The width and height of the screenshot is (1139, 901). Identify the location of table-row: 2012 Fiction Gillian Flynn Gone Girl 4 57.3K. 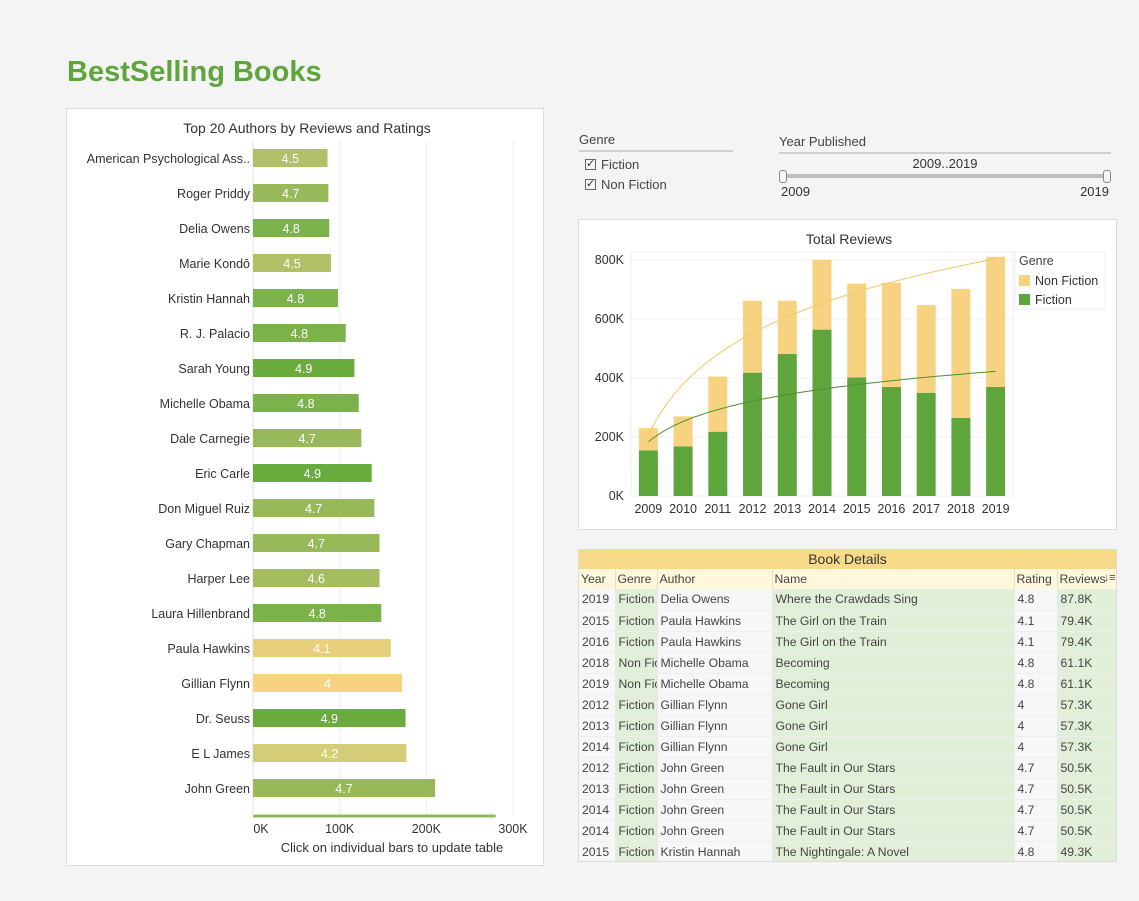
(847, 705).